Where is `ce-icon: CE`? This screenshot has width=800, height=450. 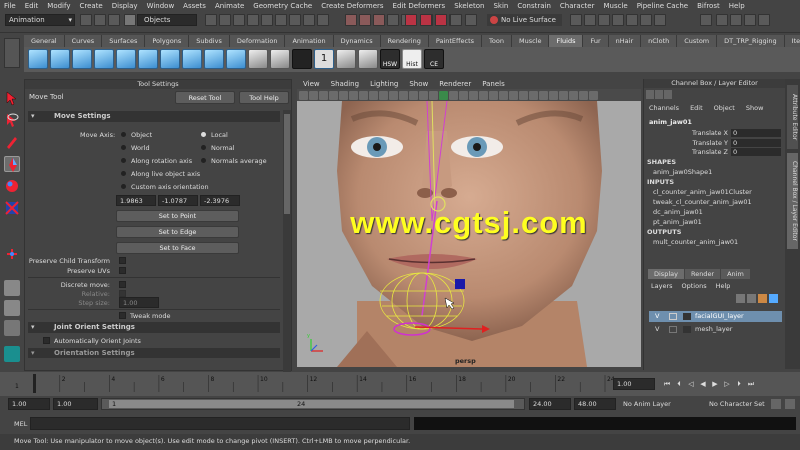 ce-icon: CE is located at coordinates (434, 59).